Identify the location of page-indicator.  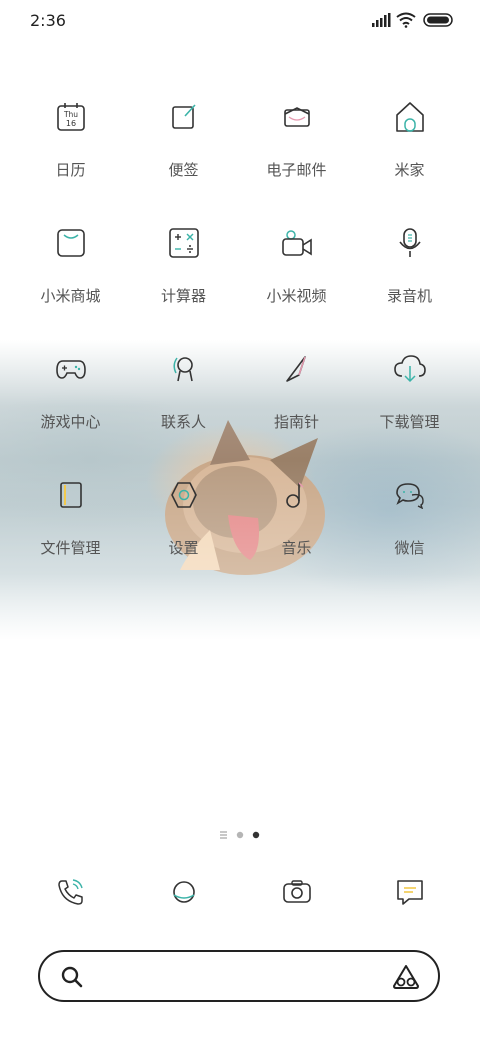
(240, 835).